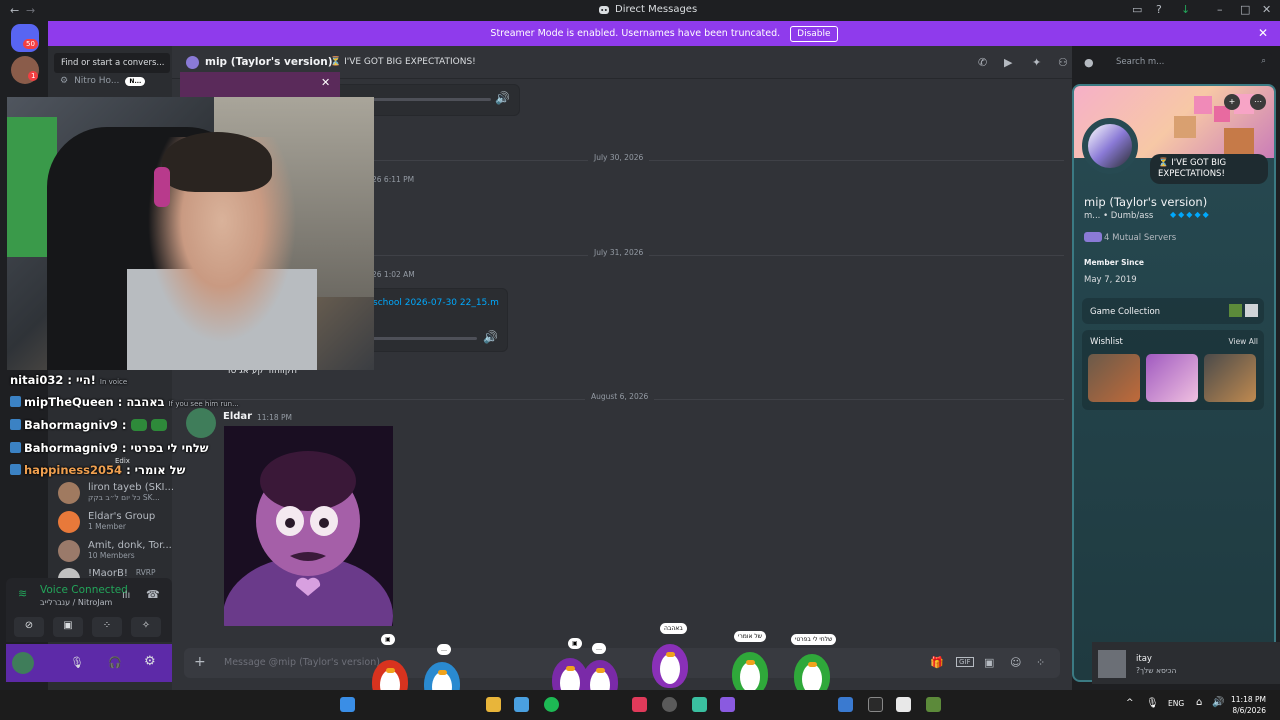 This screenshot has height=720, width=1280. I want to click on voice-status: Voice Connected, so click(84, 590).